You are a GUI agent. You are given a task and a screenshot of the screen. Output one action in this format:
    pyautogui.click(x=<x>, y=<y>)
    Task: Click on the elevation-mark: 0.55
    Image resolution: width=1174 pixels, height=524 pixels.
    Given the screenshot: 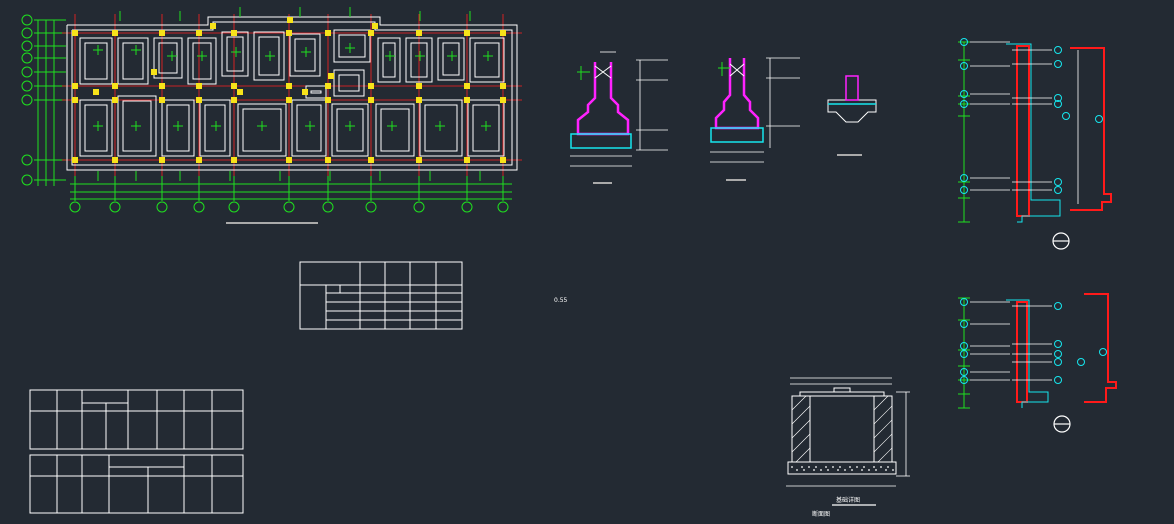 What is the action you would take?
    pyautogui.click(x=561, y=300)
    